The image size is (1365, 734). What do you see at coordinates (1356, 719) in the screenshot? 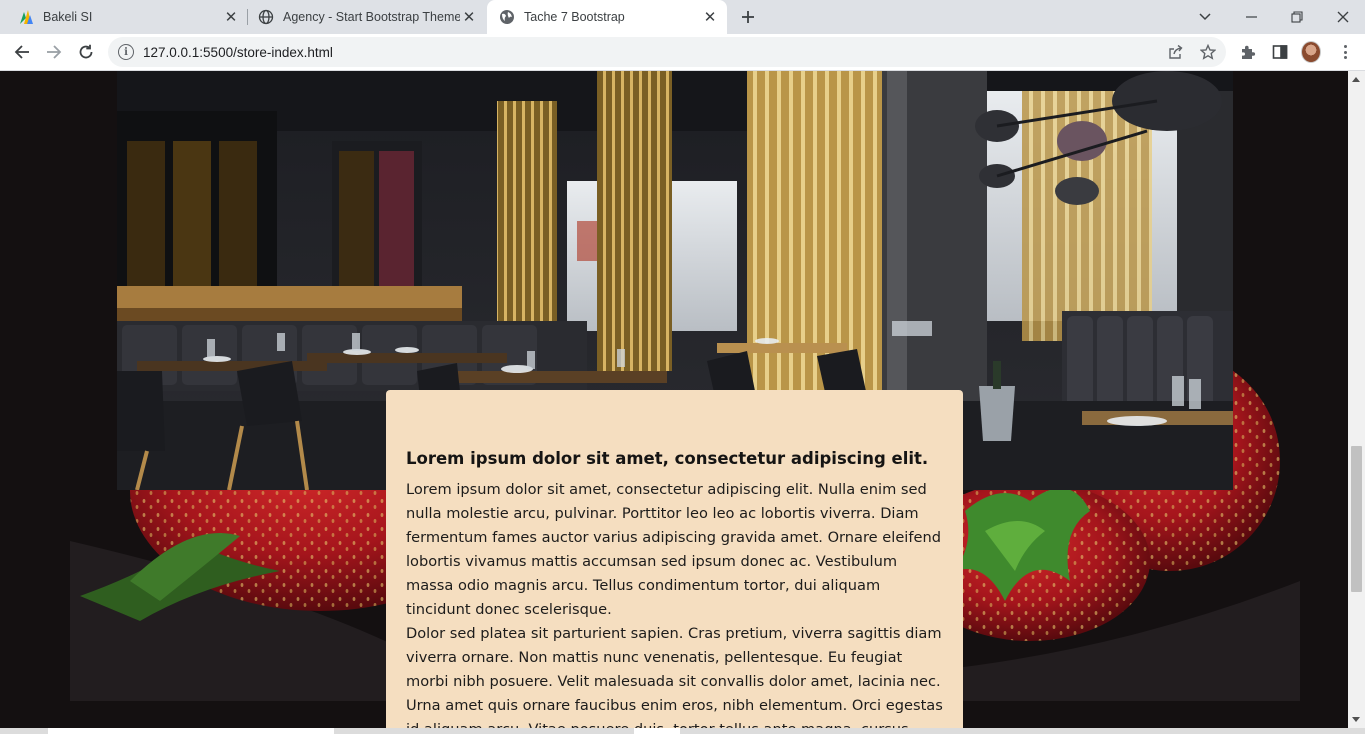
I see `scroll-down-arrow-icon` at bounding box center [1356, 719].